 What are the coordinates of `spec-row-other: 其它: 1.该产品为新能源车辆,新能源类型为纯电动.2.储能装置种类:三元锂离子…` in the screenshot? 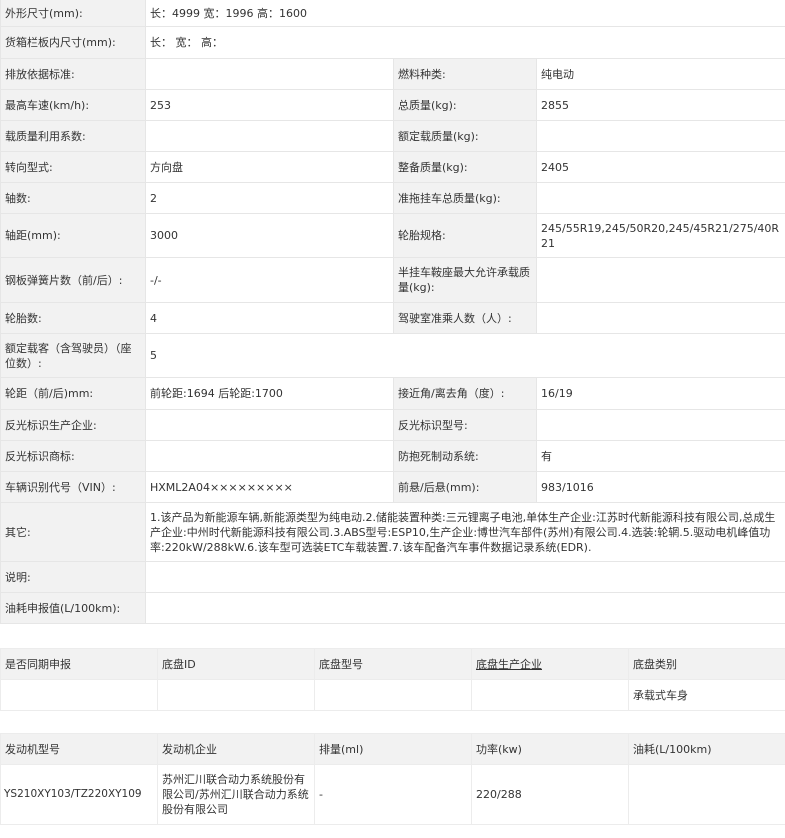 It's located at (392, 532).